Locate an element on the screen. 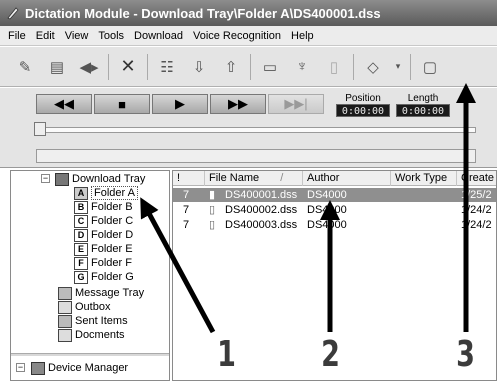  callout-number-3: 3 is located at coordinates (465, 354).